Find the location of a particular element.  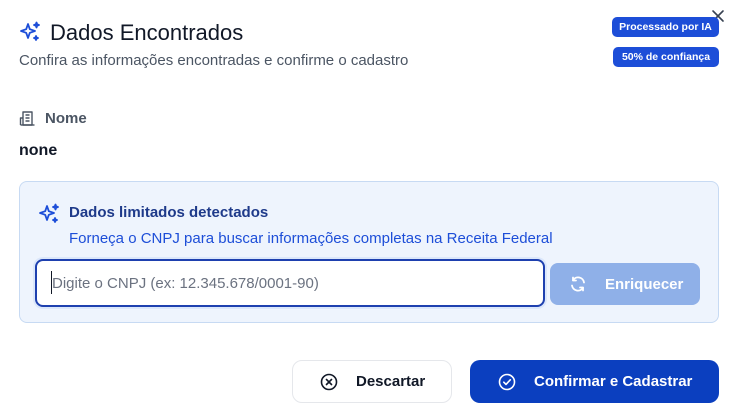

dialog-title: Dados Encontrados is located at coordinates (147, 32).